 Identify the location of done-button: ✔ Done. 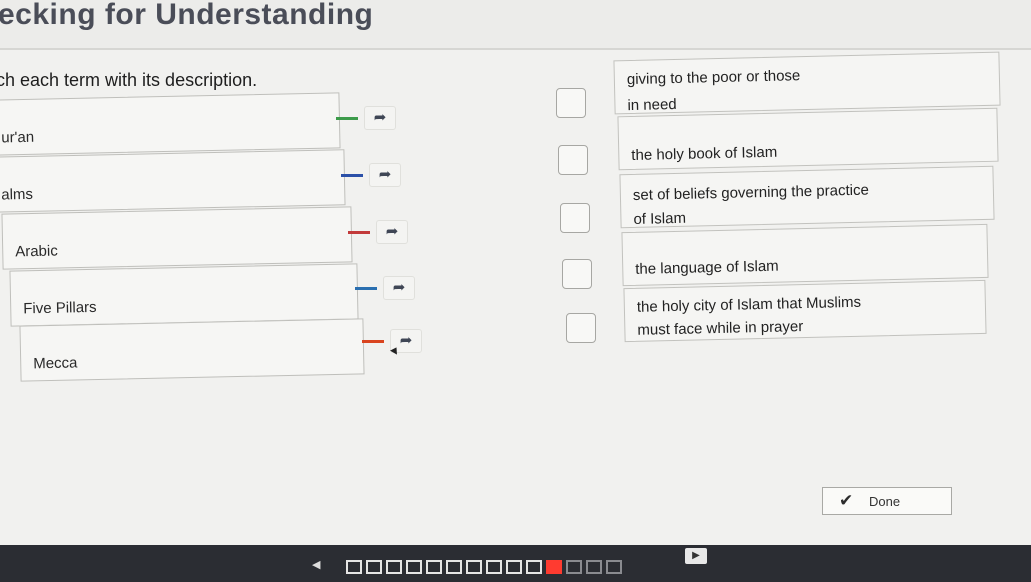
(887, 501).